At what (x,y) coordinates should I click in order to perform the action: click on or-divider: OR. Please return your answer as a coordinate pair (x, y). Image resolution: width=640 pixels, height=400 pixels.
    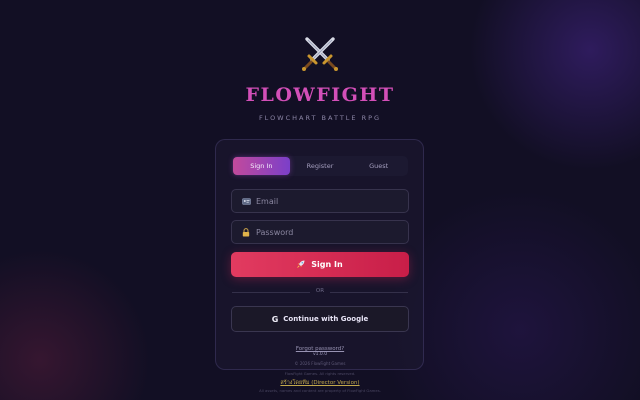
    Looking at the image, I should click on (320, 292).